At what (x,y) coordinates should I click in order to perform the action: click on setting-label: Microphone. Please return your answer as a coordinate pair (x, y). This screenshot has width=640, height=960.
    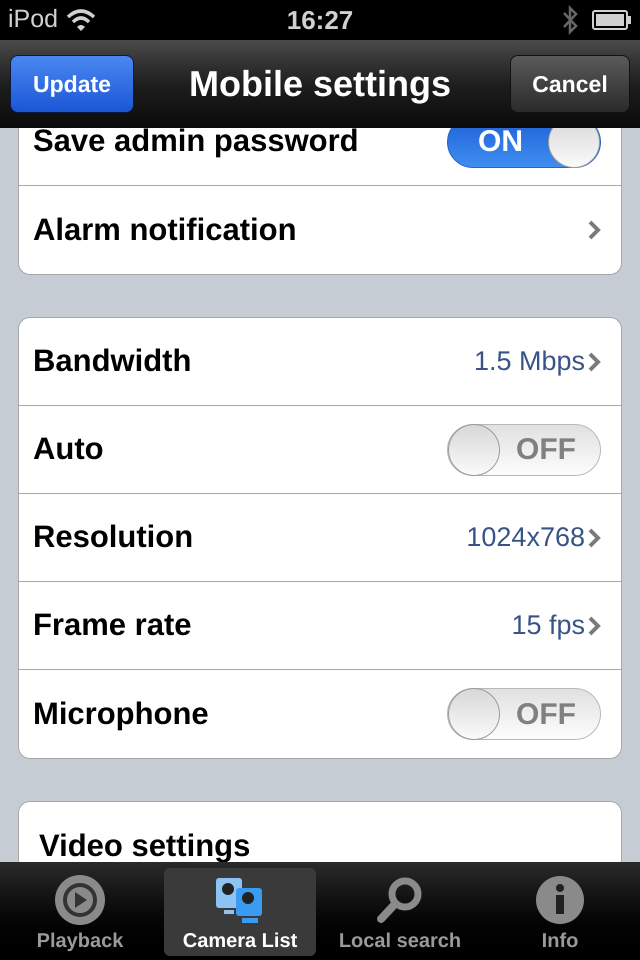
    Looking at the image, I should click on (121, 713).